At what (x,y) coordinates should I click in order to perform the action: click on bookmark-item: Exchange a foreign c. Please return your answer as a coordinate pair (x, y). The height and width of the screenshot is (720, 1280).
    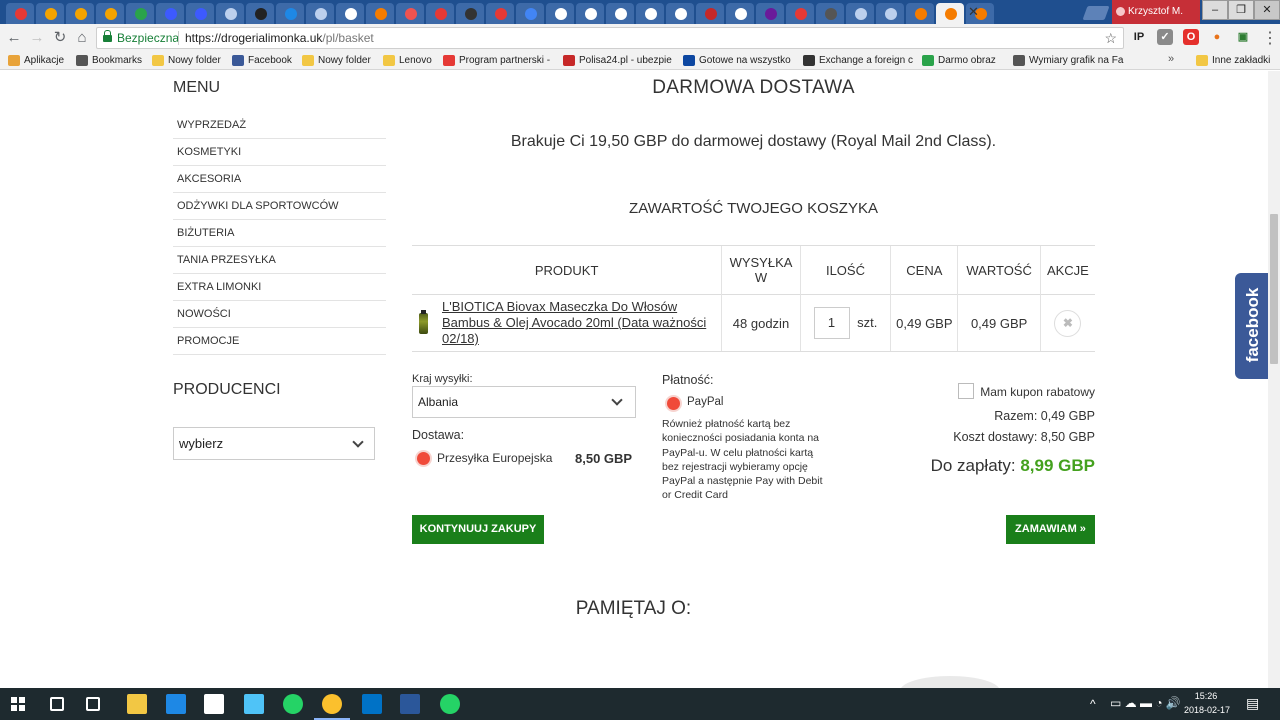
    Looking at the image, I should click on (859, 61).